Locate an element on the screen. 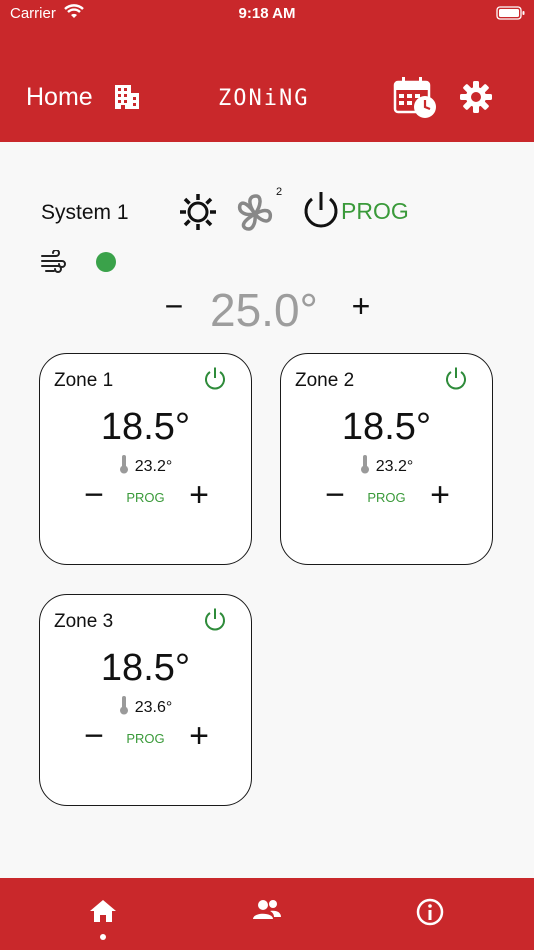  sun-icon is located at coordinates (198, 214).